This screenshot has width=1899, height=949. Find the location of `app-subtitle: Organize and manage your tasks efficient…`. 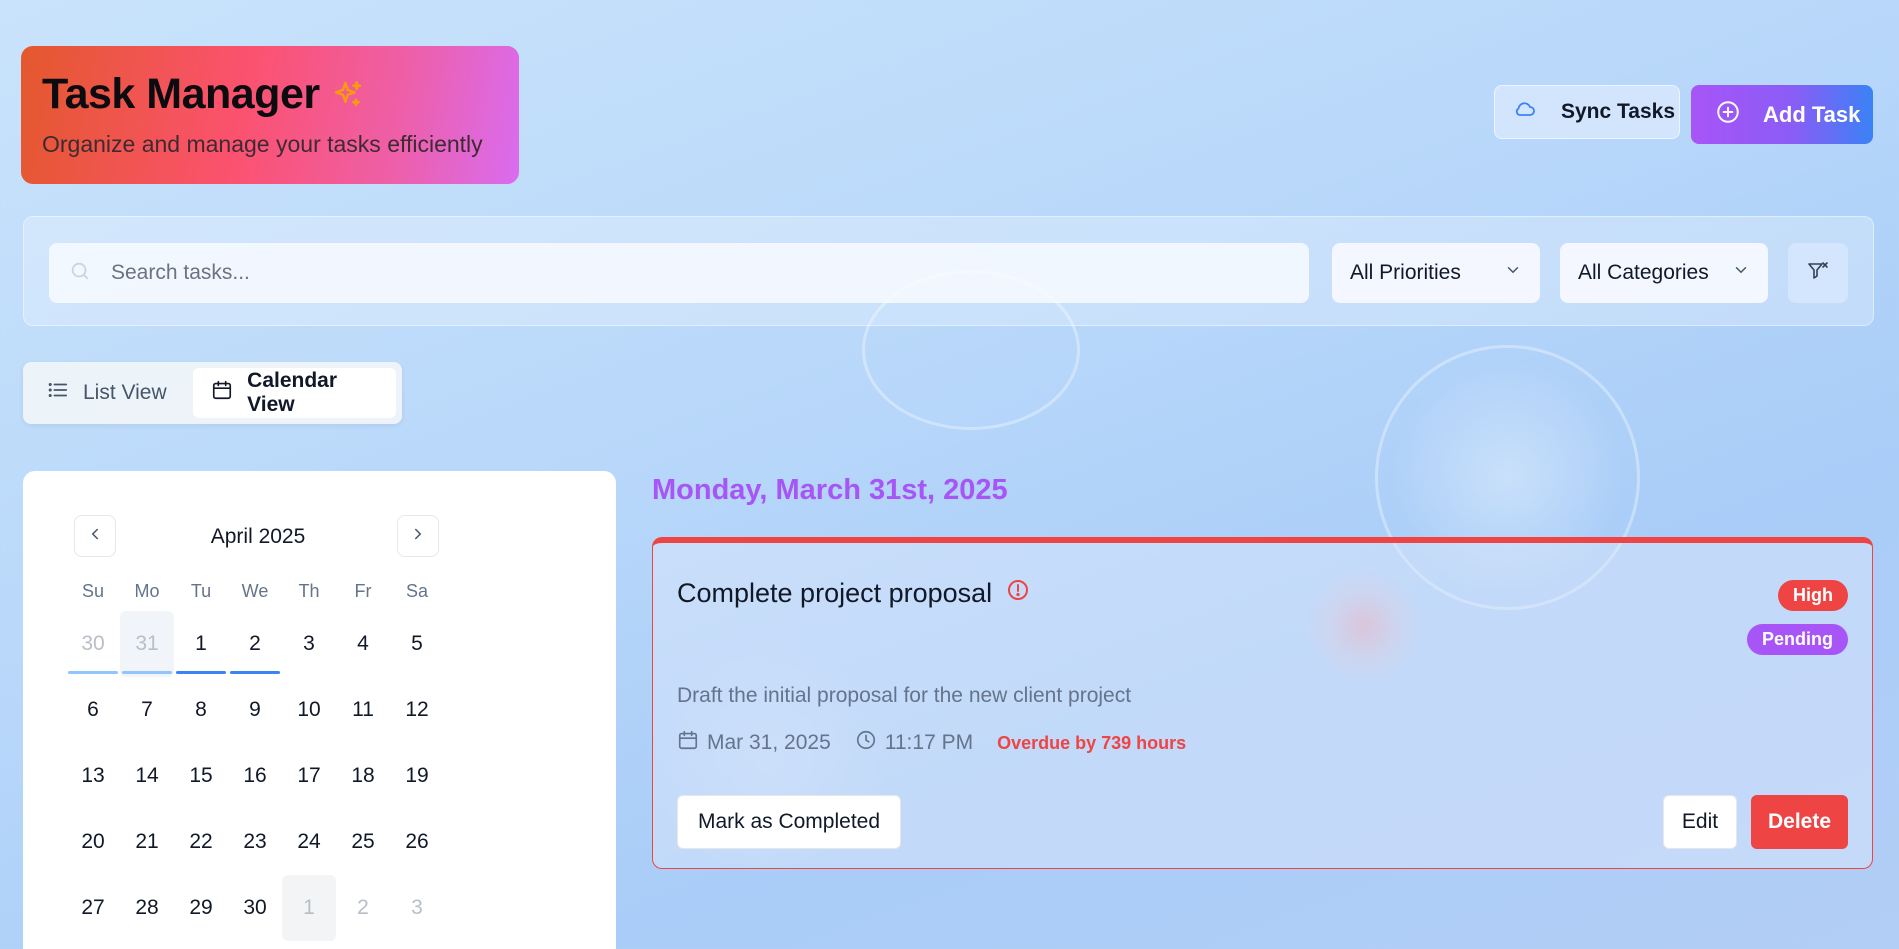

app-subtitle: Organize and manage your tasks efficient… is located at coordinates (262, 144).